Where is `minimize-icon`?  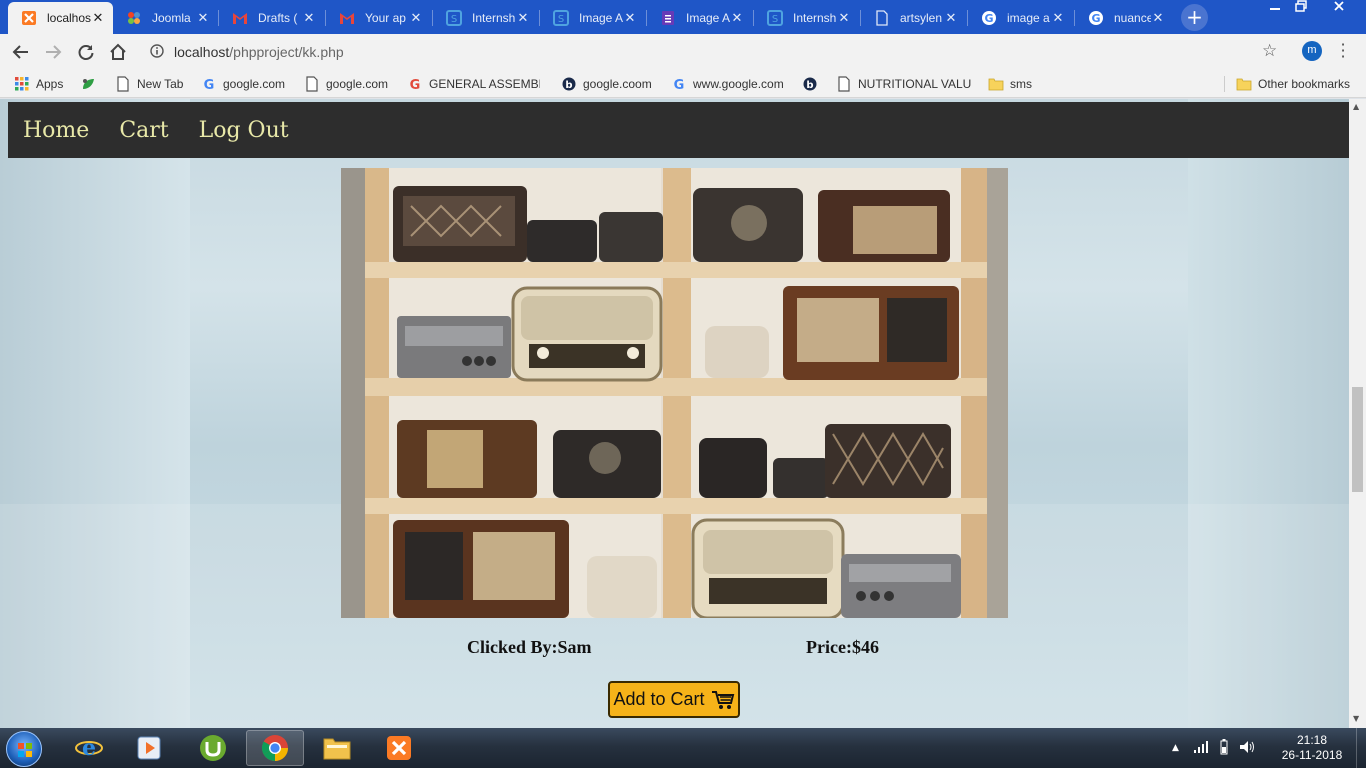 minimize-icon is located at coordinates (1275, 9).